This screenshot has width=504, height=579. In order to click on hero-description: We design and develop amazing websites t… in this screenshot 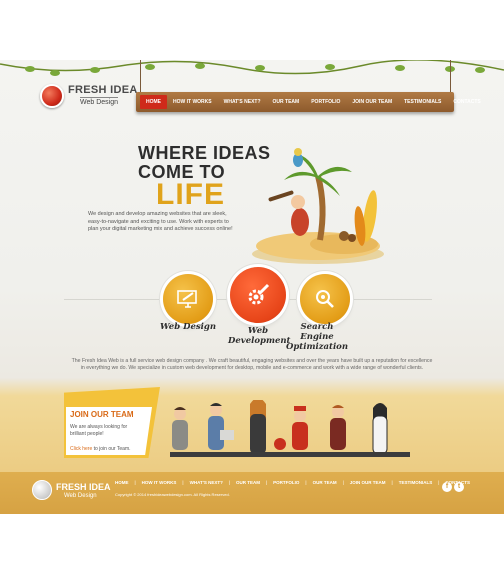, I will do `click(160, 221)`.